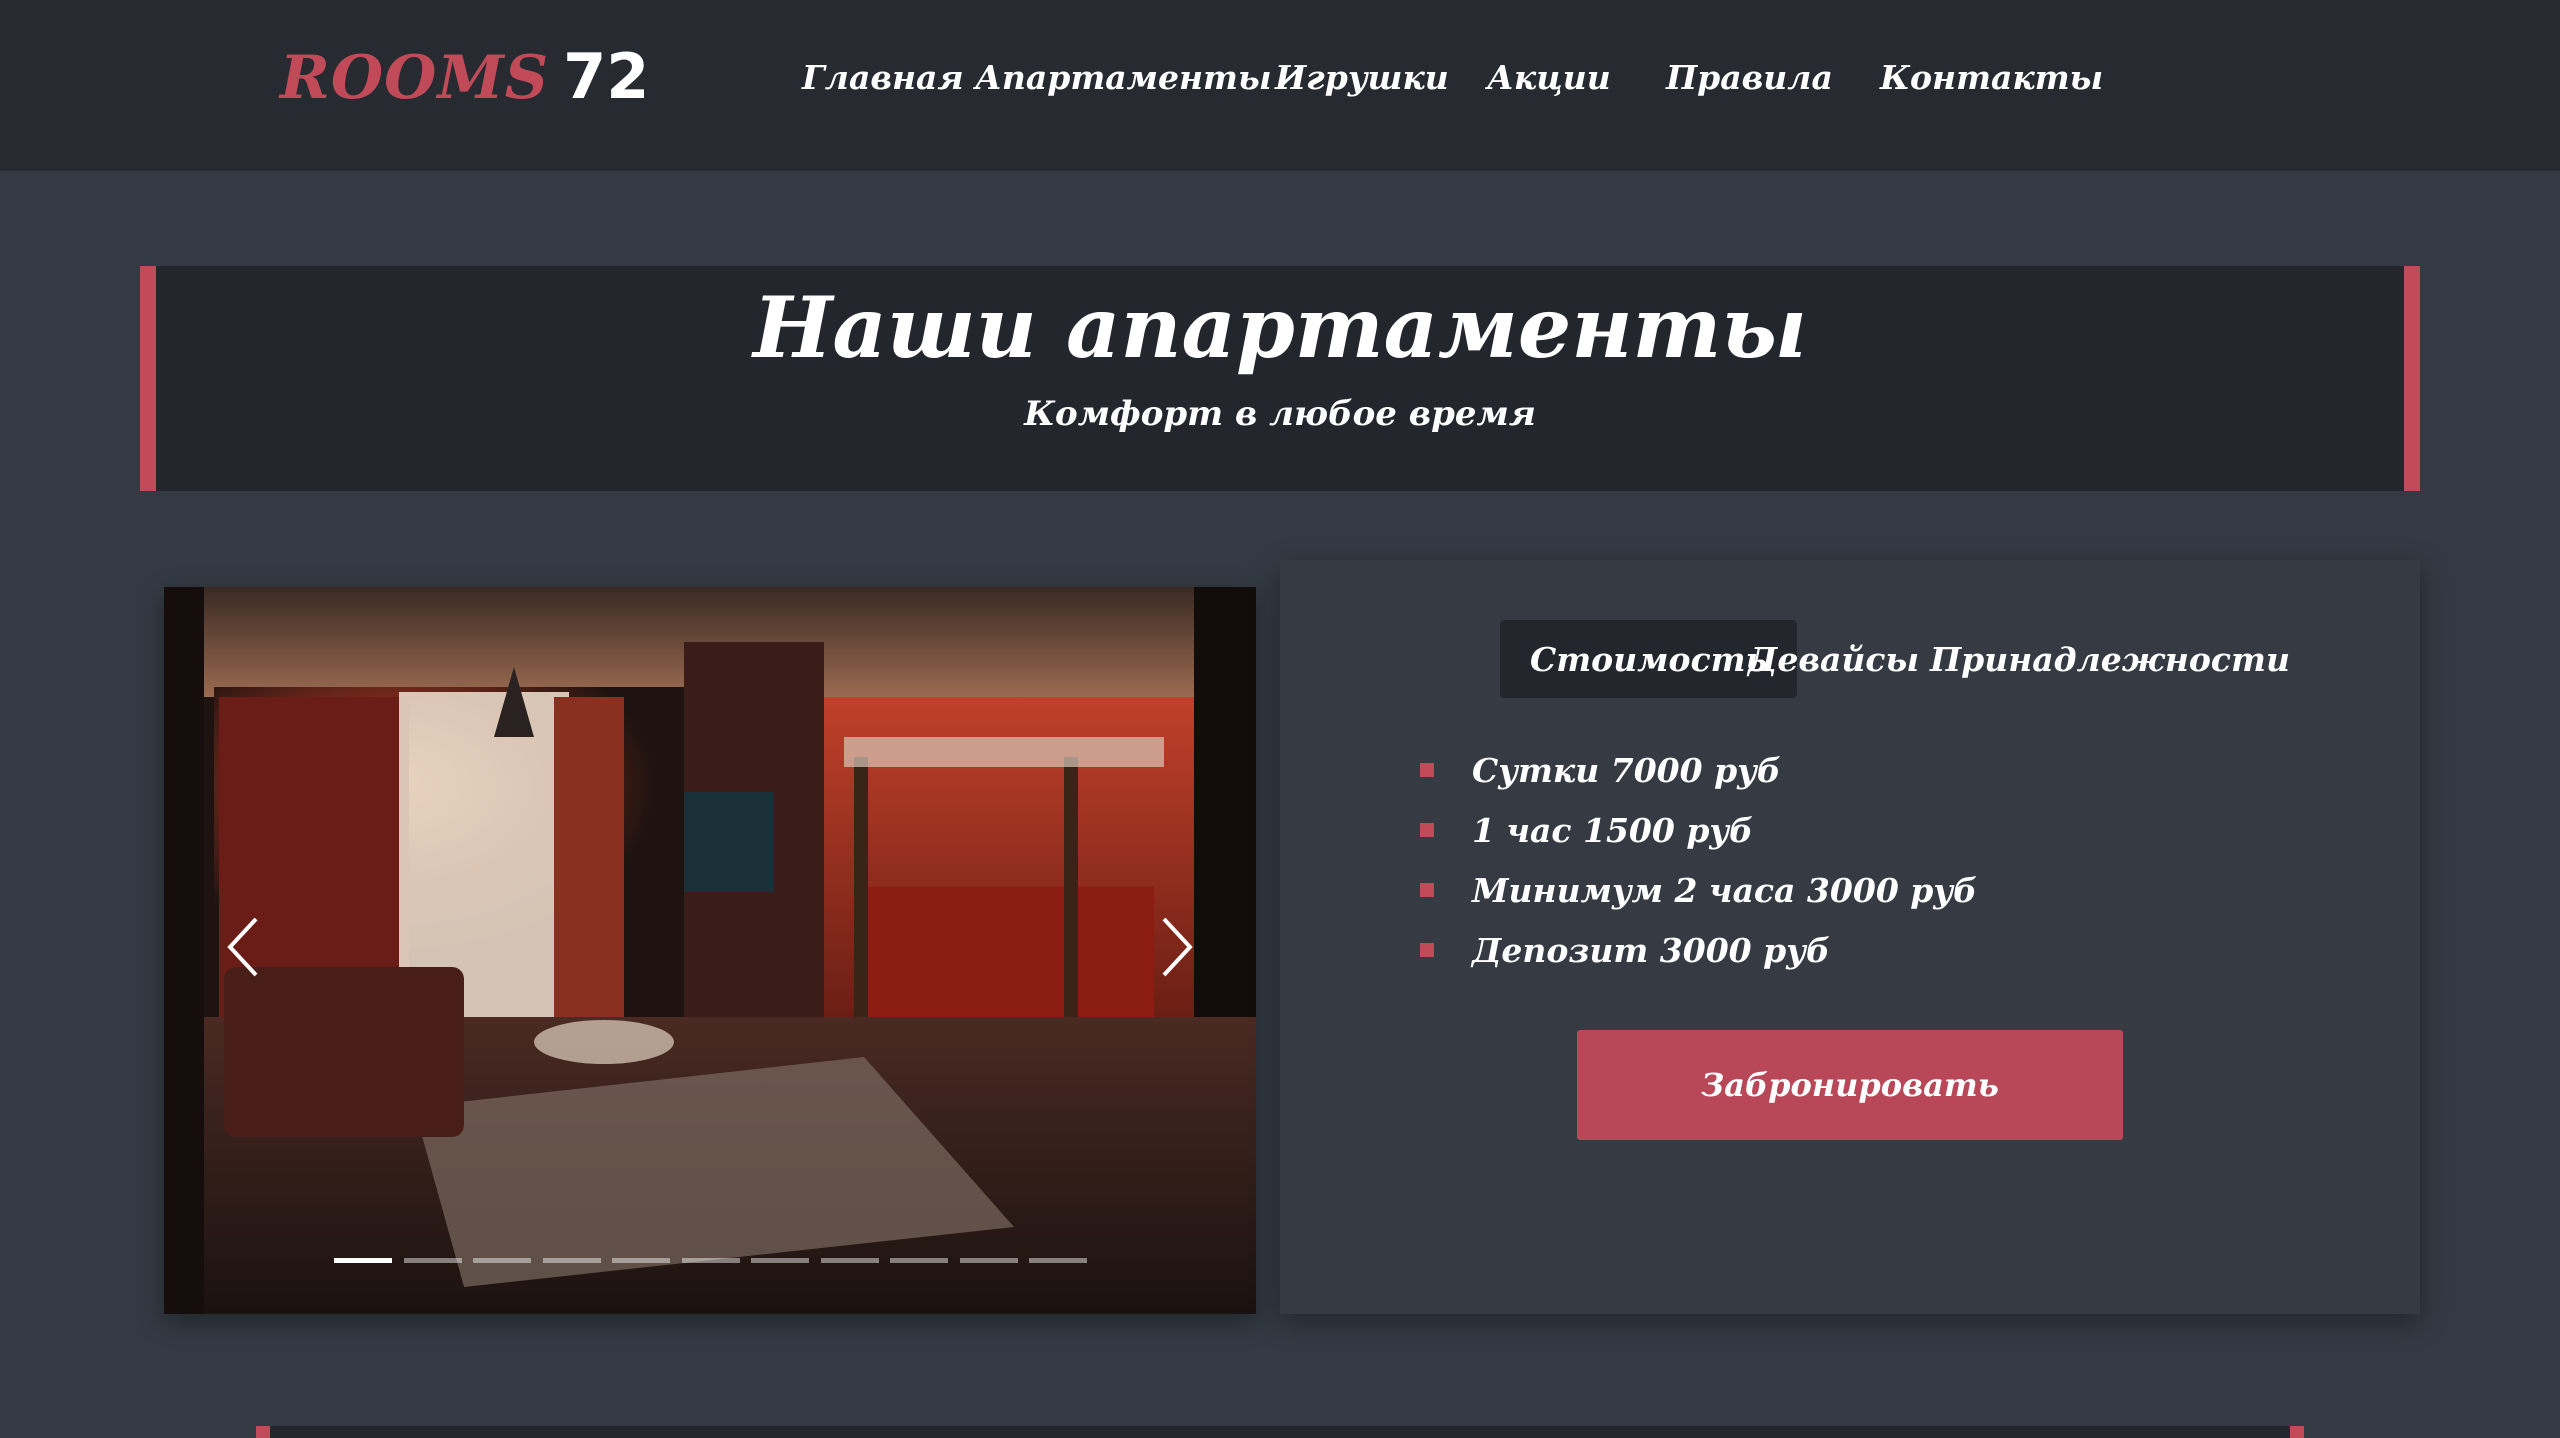  Describe the element at coordinates (415, 78) in the screenshot. I see `brand-name: ROOMS` at that location.